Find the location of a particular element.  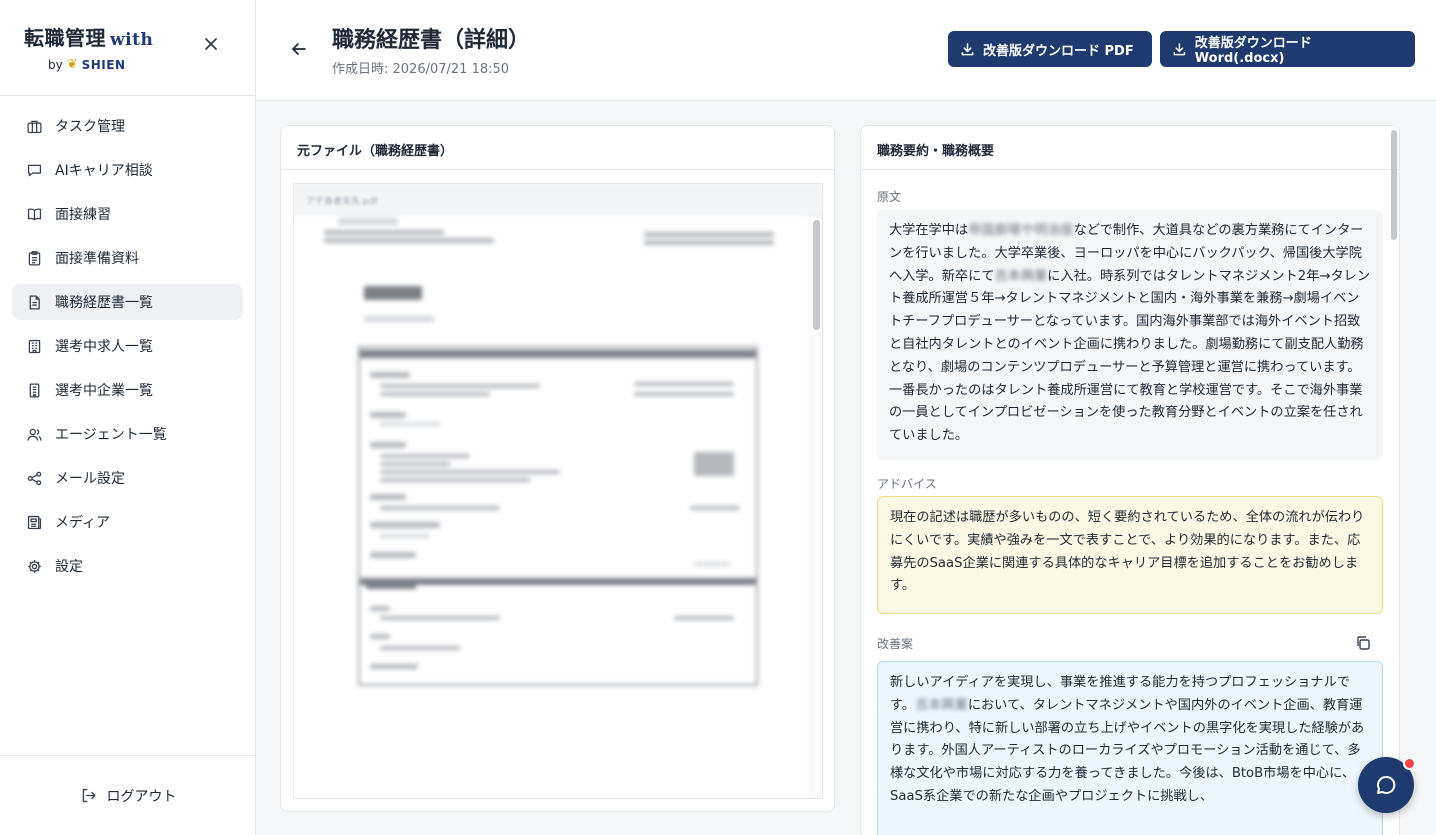

sidebar-item-interview-practice: 面接練習 is located at coordinates (127, 214).